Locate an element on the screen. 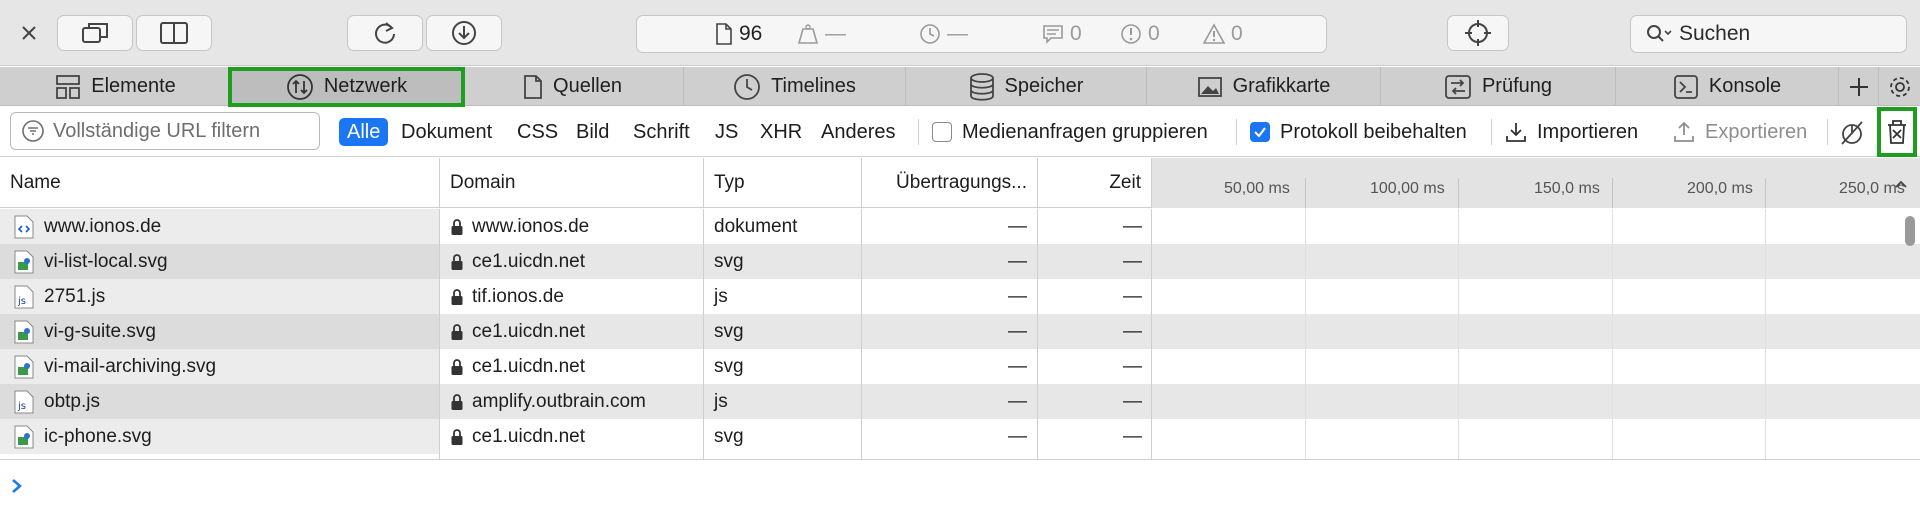 The width and height of the screenshot is (1920, 510). table-row: js obtp.js amplify.outbrain.com js — — is located at coordinates (960, 401).